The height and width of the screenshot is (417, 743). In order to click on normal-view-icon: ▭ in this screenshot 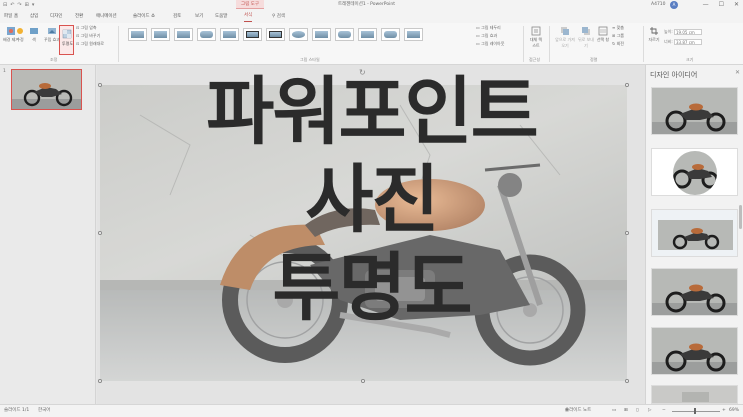, I will do `click(614, 411)`.